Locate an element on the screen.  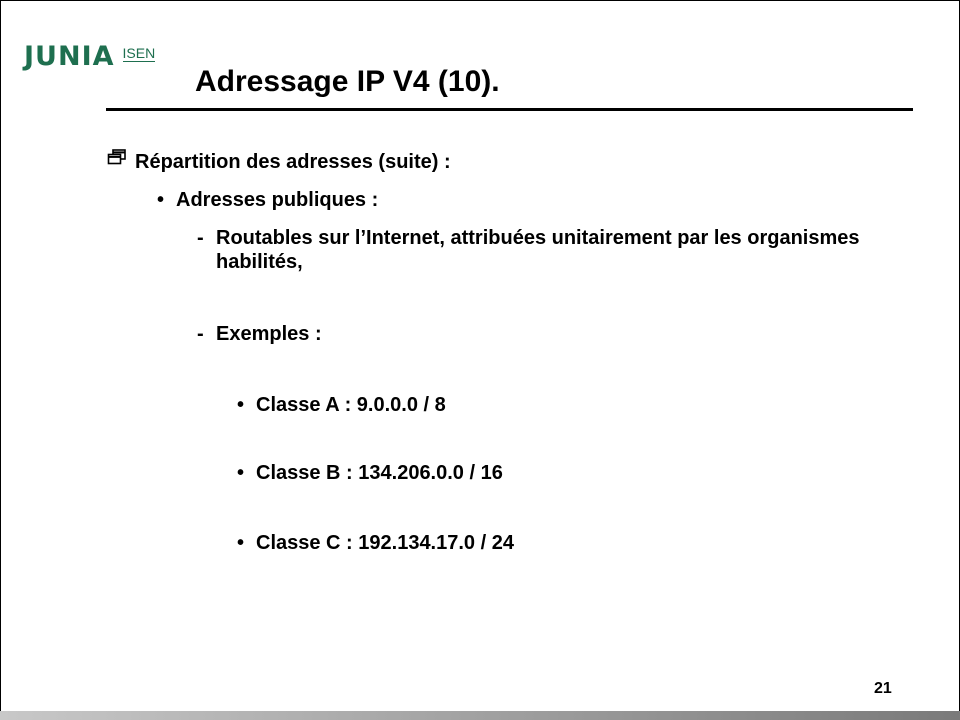
example-classe-c: Classe C : 192.134.17.0 / 24 is located at coordinates (385, 543).